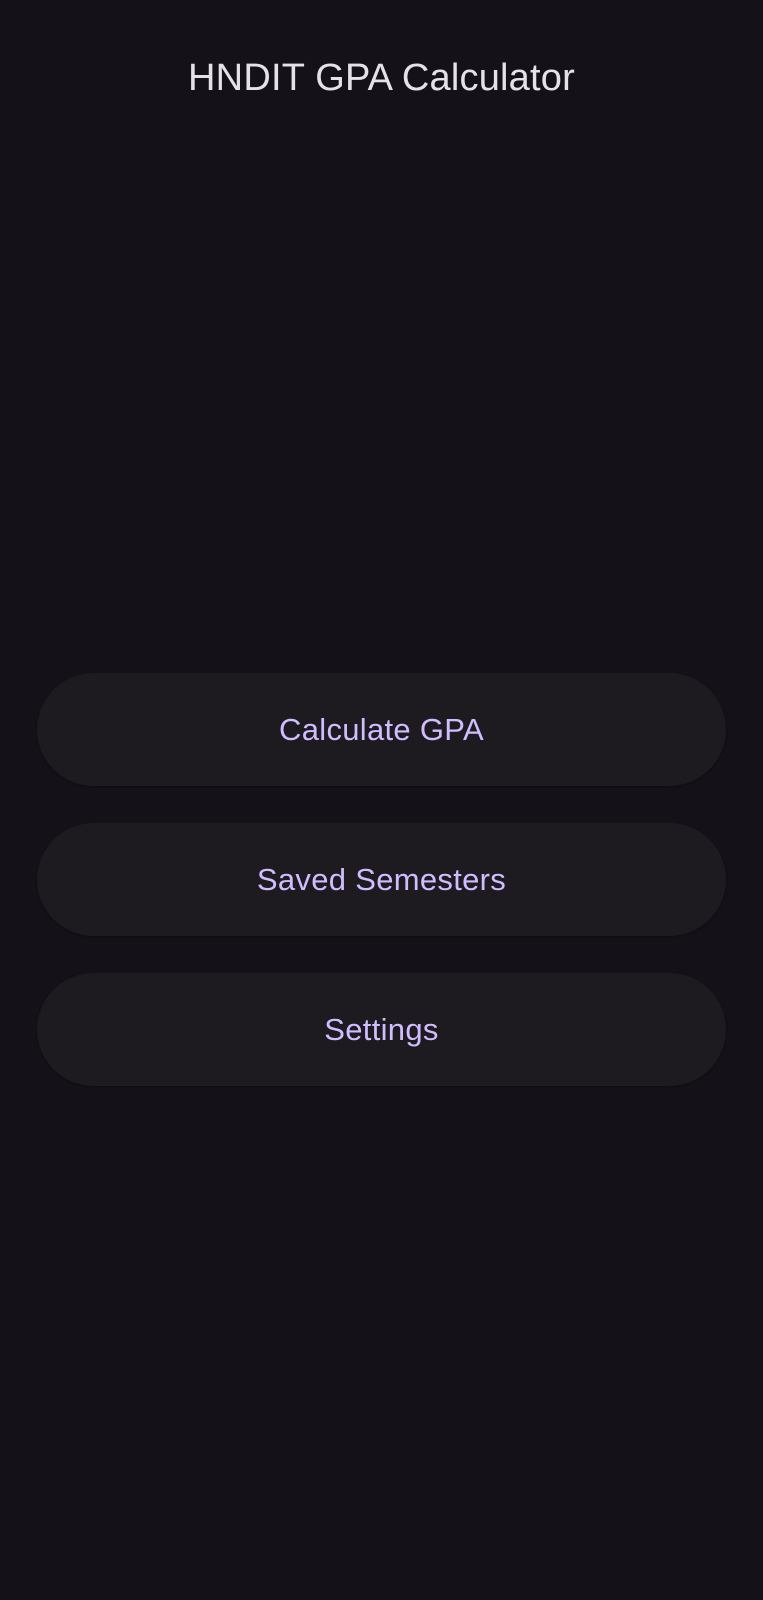 Image resolution: width=763 pixels, height=1600 pixels. Describe the element at coordinates (381, 879) in the screenshot. I see `saved-semesters-button: Saved Semesters` at that location.